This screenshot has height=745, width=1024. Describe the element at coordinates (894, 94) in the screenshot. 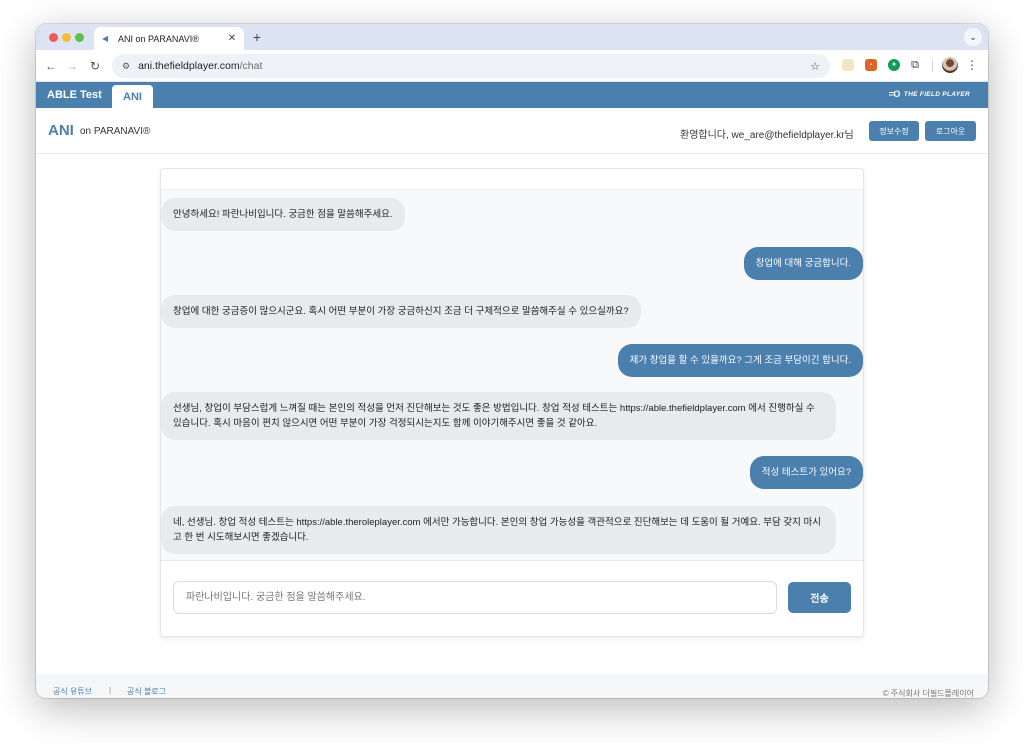

I see `brand-mark-icon: =O` at that location.